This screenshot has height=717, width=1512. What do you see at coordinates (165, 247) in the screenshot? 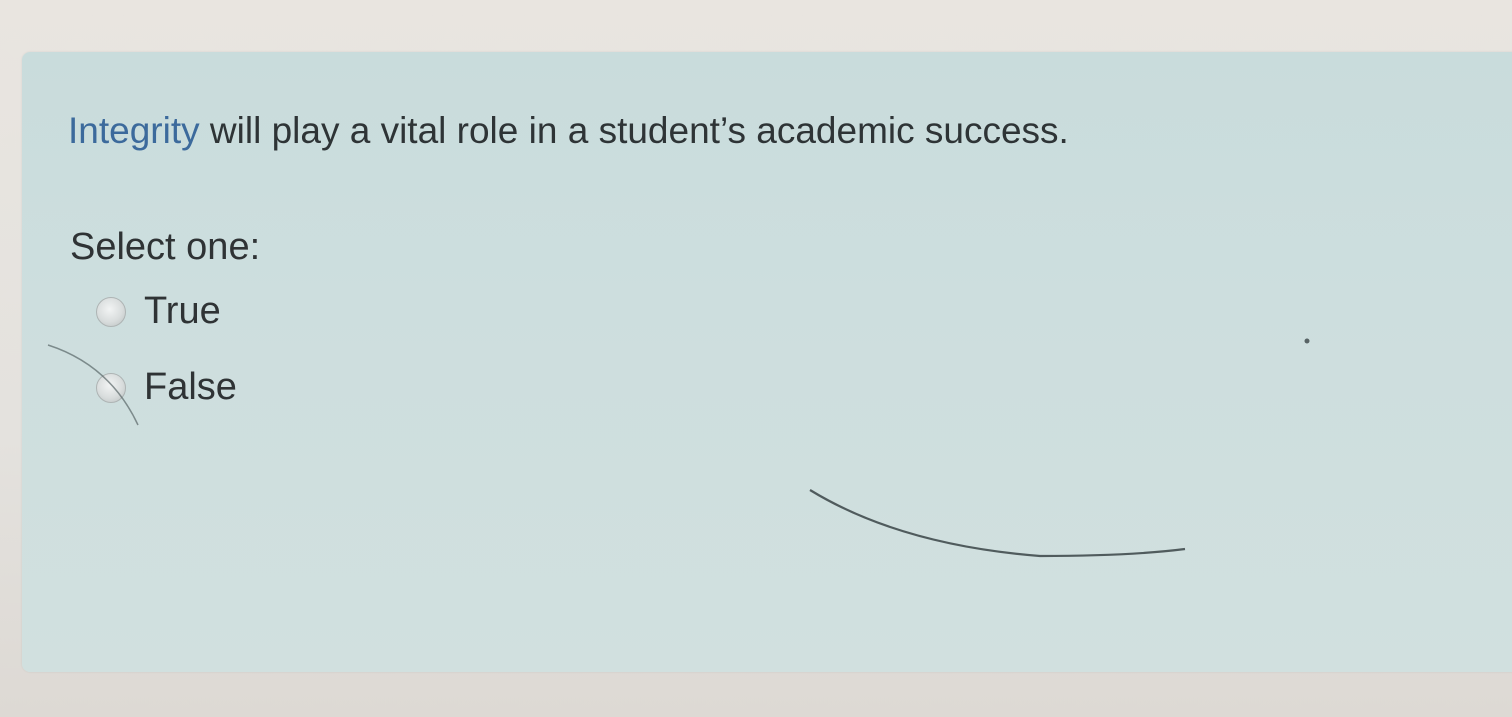
I see `select-one-prompt: Select one:` at bounding box center [165, 247].